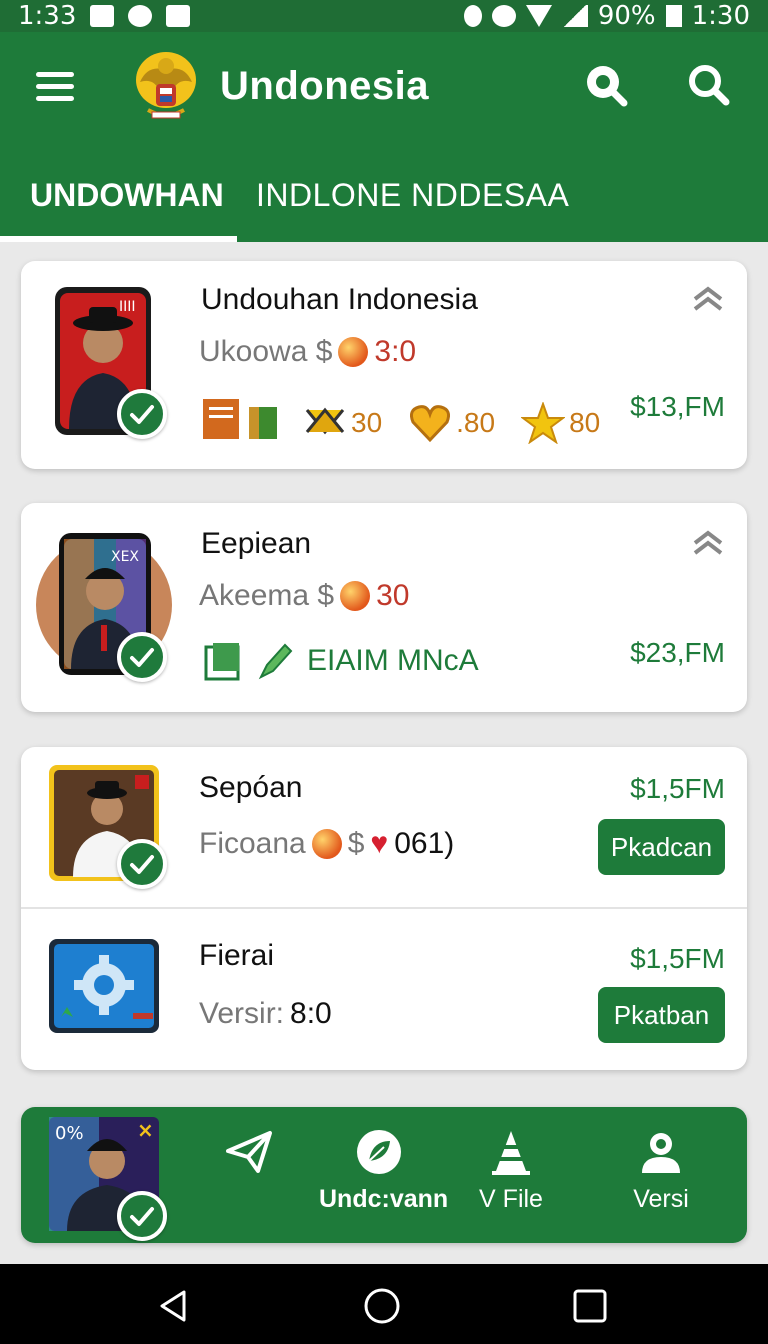 The image size is (768, 1344). What do you see at coordinates (118, 239) in the screenshot?
I see `tab-indicator` at bounding box center [118, 239].